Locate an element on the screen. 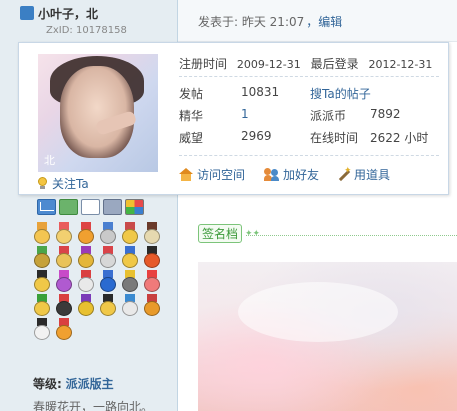 This screenshot has width=457, height=411. friends-icon is located at coordinates (272, 174).